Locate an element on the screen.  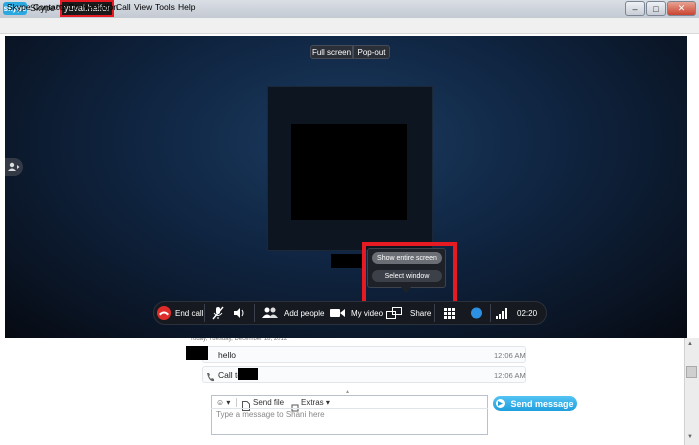
my-video-label: My video is located at coordinates (367, 313).